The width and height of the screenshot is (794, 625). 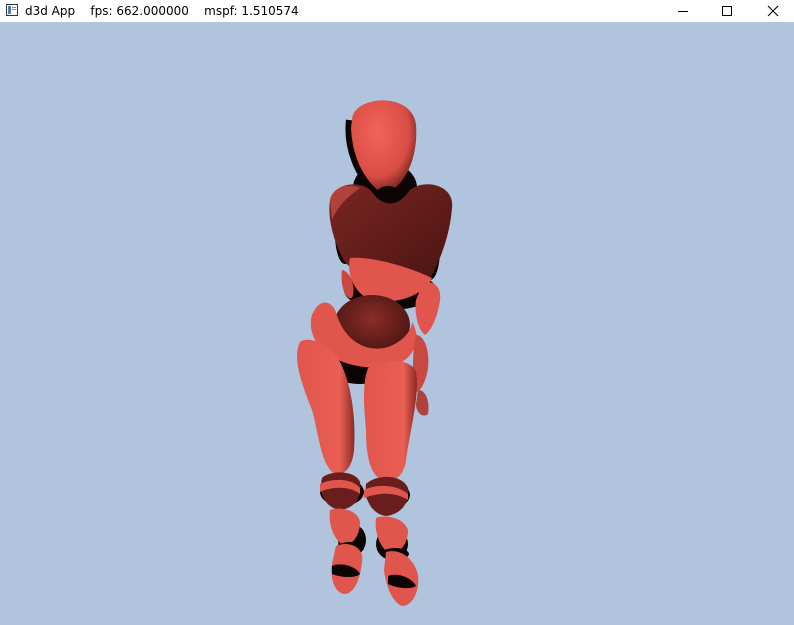 I want to click on fps-label: fps:, so click(x=101, y=11).